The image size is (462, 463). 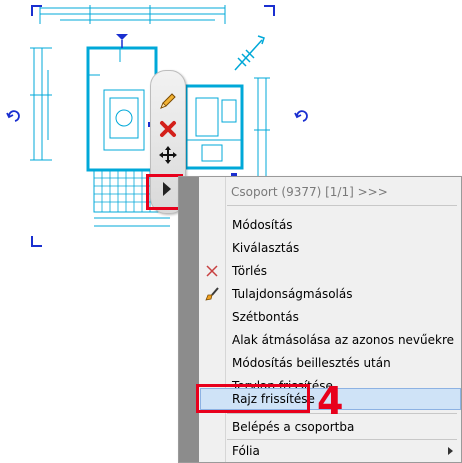 I want to click on menu-side-title: Csoport, so click(x=108, y=371).